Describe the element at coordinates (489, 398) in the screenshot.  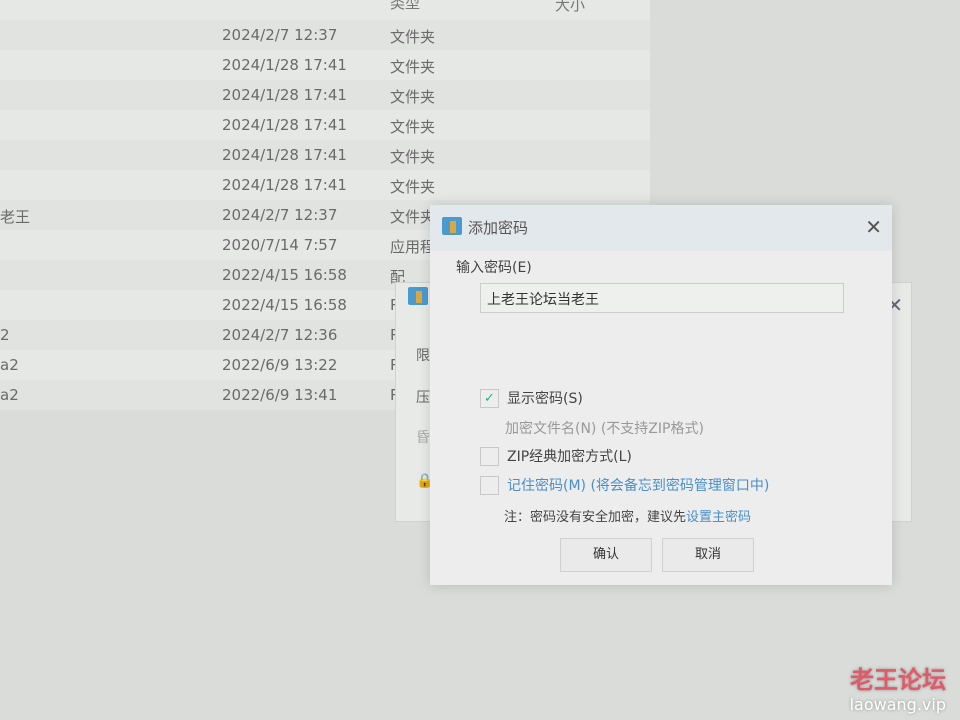
I see `check-icon: ✓` at that location.